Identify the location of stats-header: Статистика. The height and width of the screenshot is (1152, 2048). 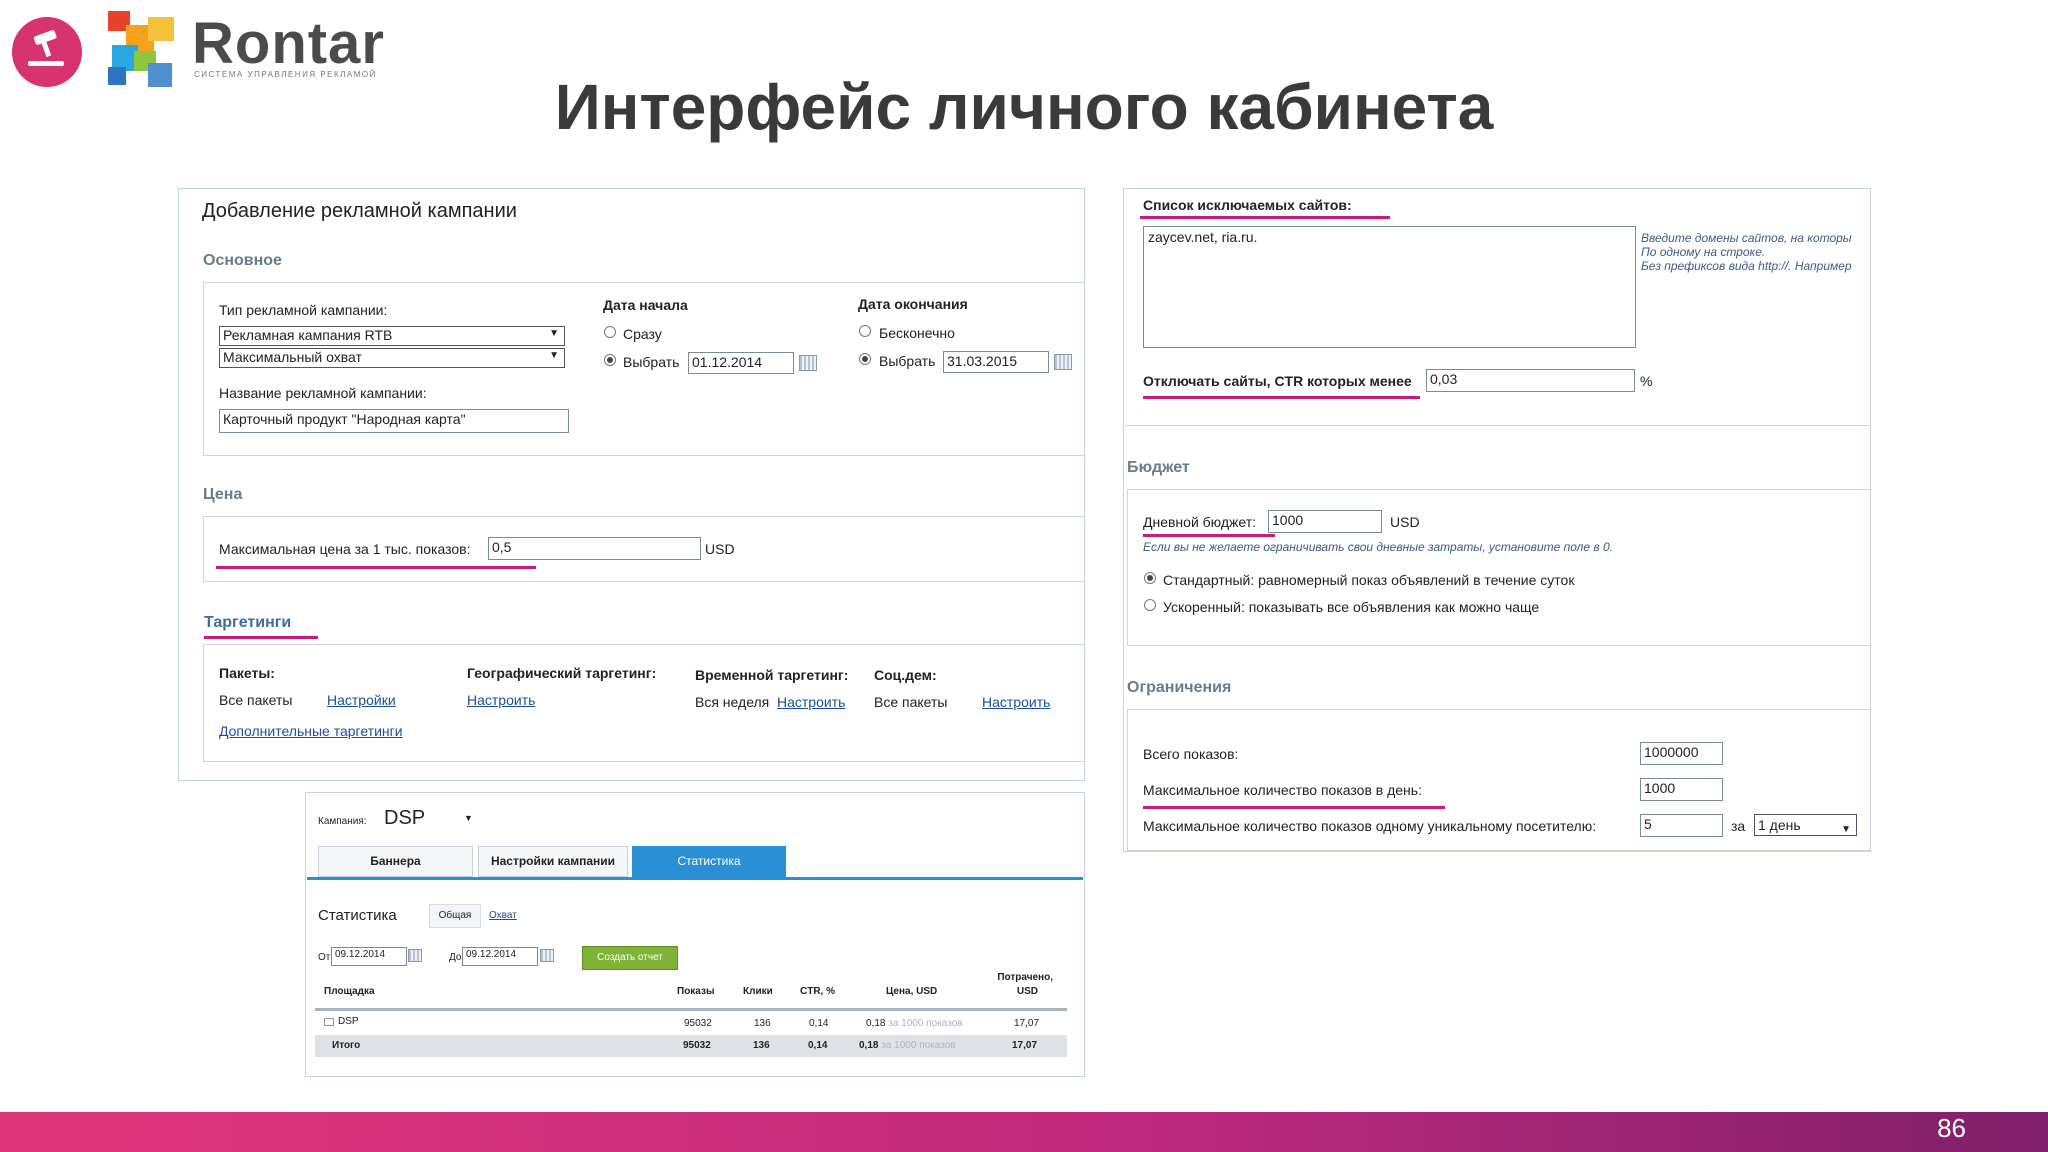
(357, 915).